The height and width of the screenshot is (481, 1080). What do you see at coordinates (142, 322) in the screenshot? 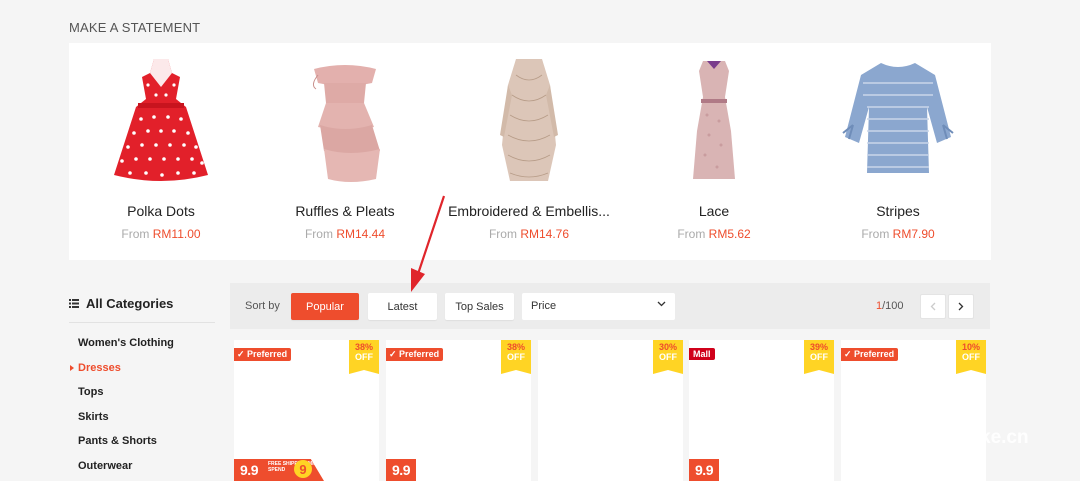
I see `sidebar-divider` at bounding box center [142, 322].